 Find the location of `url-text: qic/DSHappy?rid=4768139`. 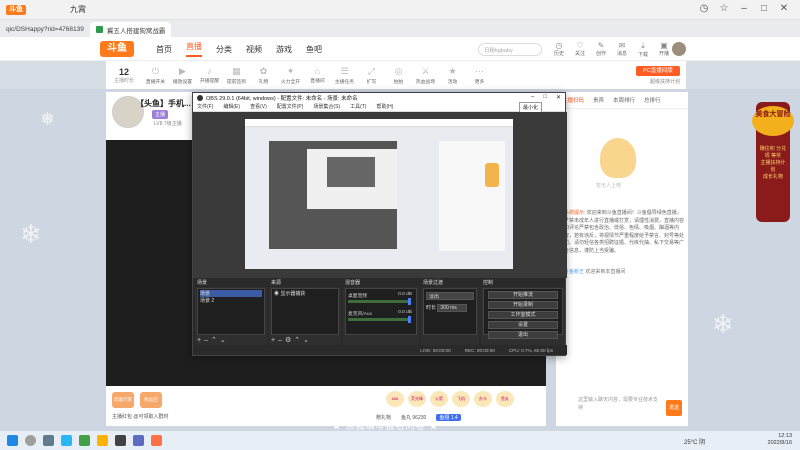

url-text: qic/DSHappy?rid=4768139 is located at coordinates (45, 29).